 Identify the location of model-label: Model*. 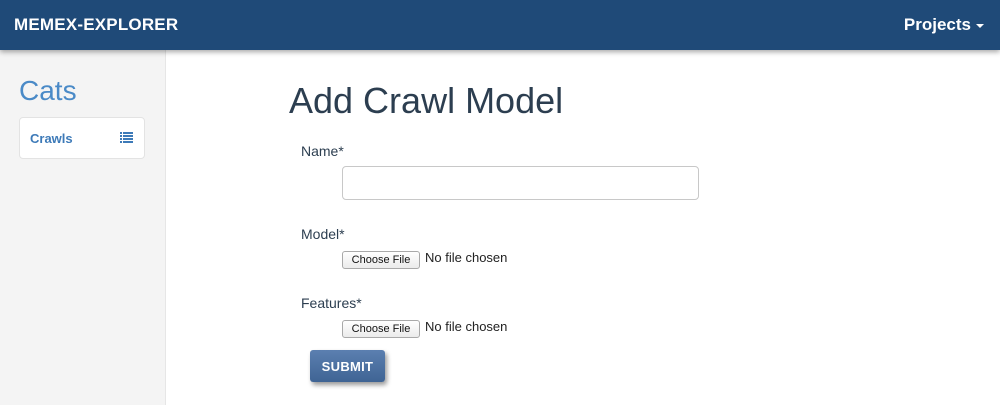
(323, 234).